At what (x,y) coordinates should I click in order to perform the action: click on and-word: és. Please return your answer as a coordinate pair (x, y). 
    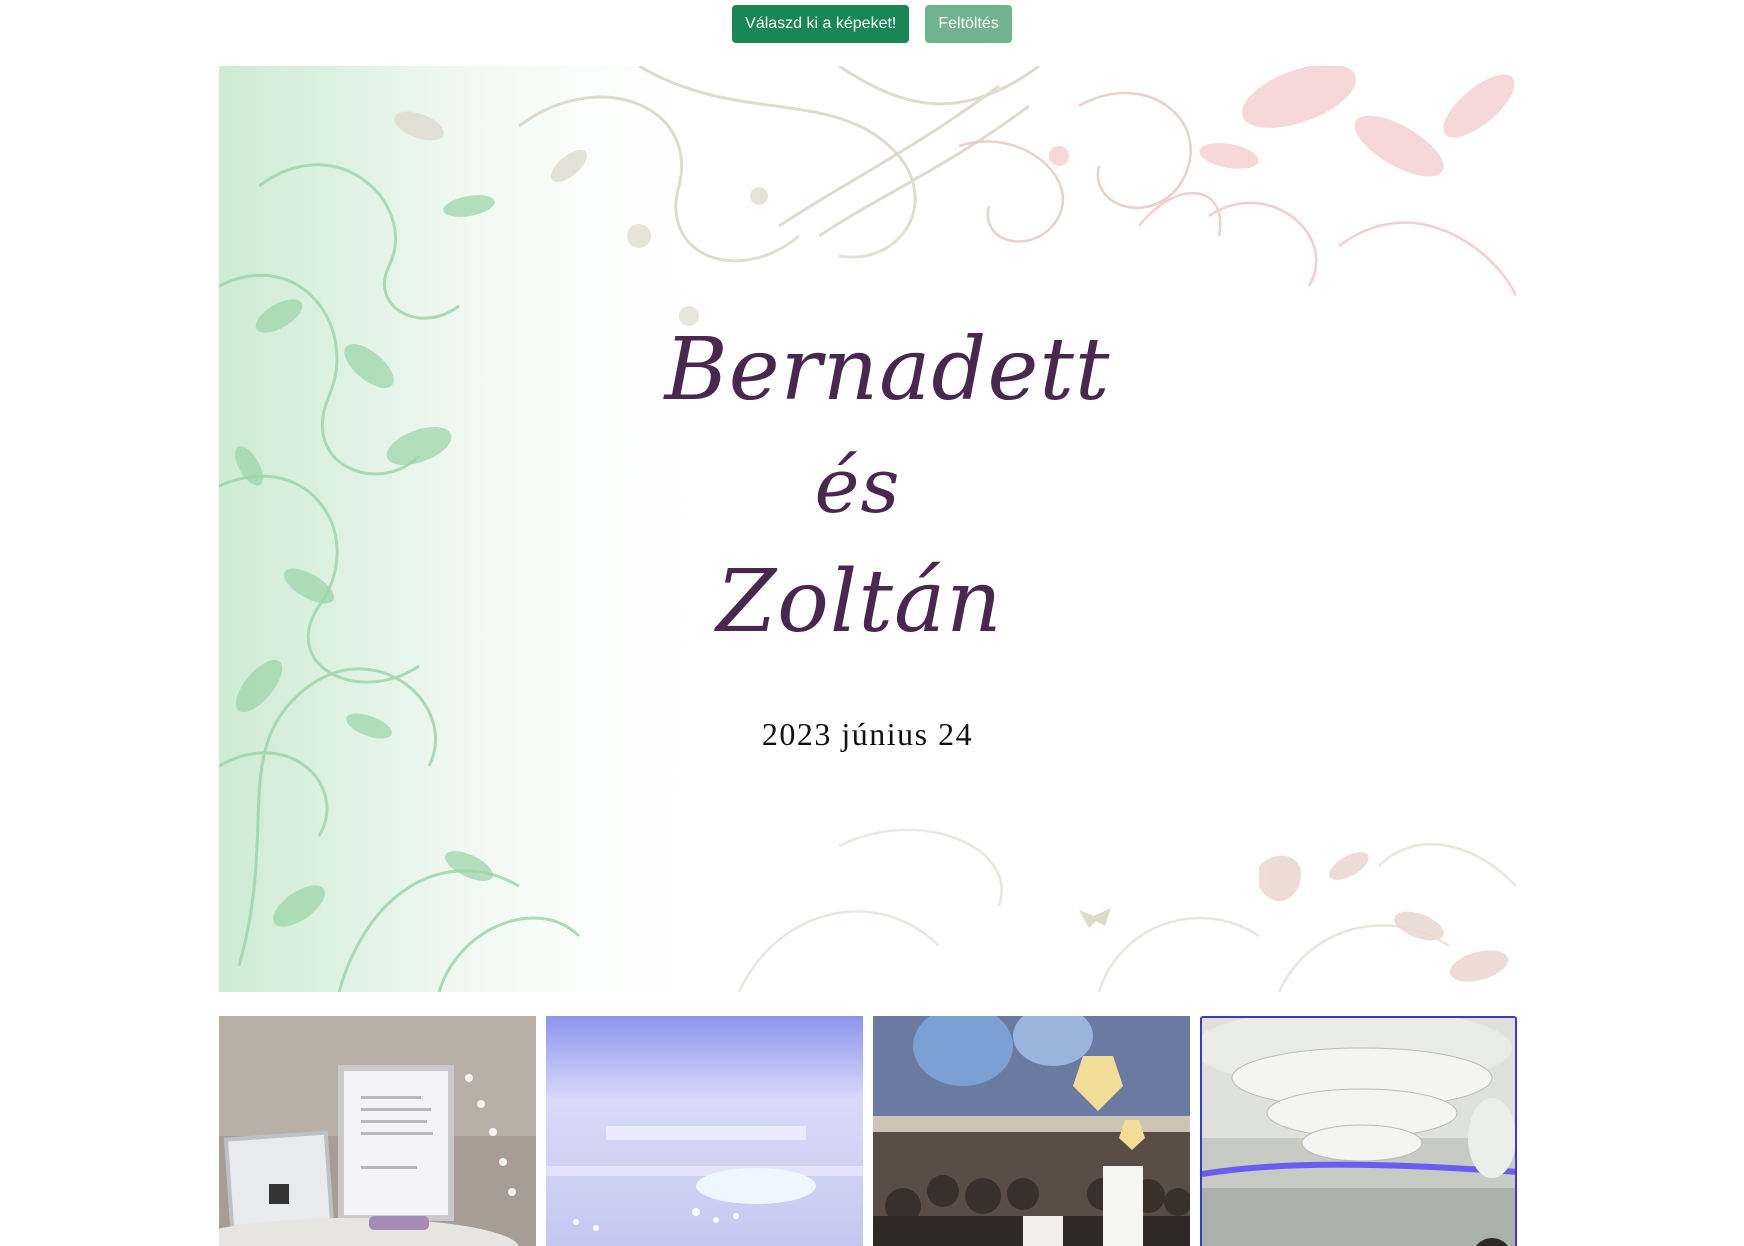
    Looking at the image, I should click on (857, 485).